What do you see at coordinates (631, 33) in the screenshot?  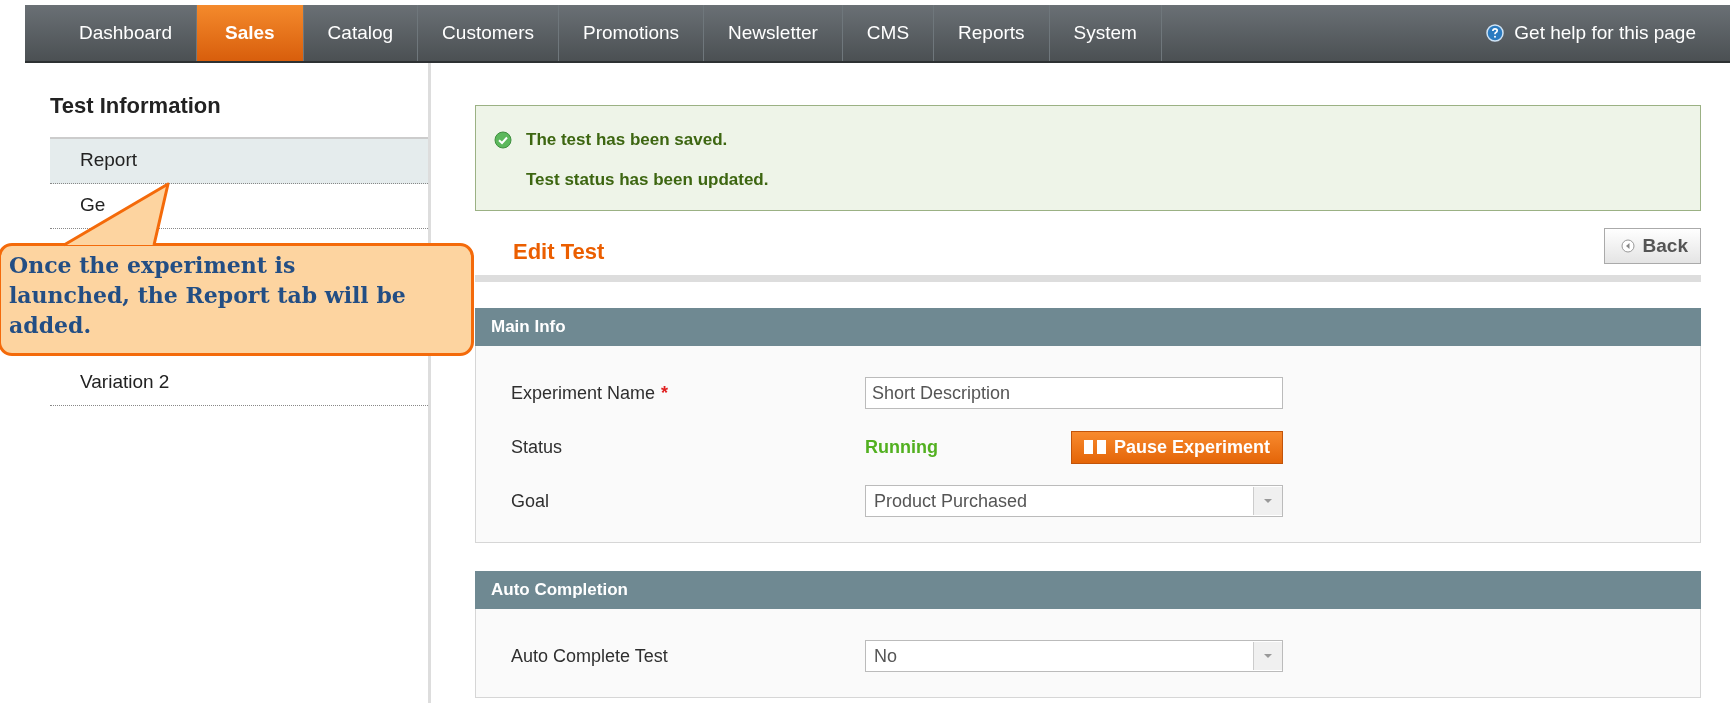 I see `nav-tab: Promotions` at bounding box center [631, 33].